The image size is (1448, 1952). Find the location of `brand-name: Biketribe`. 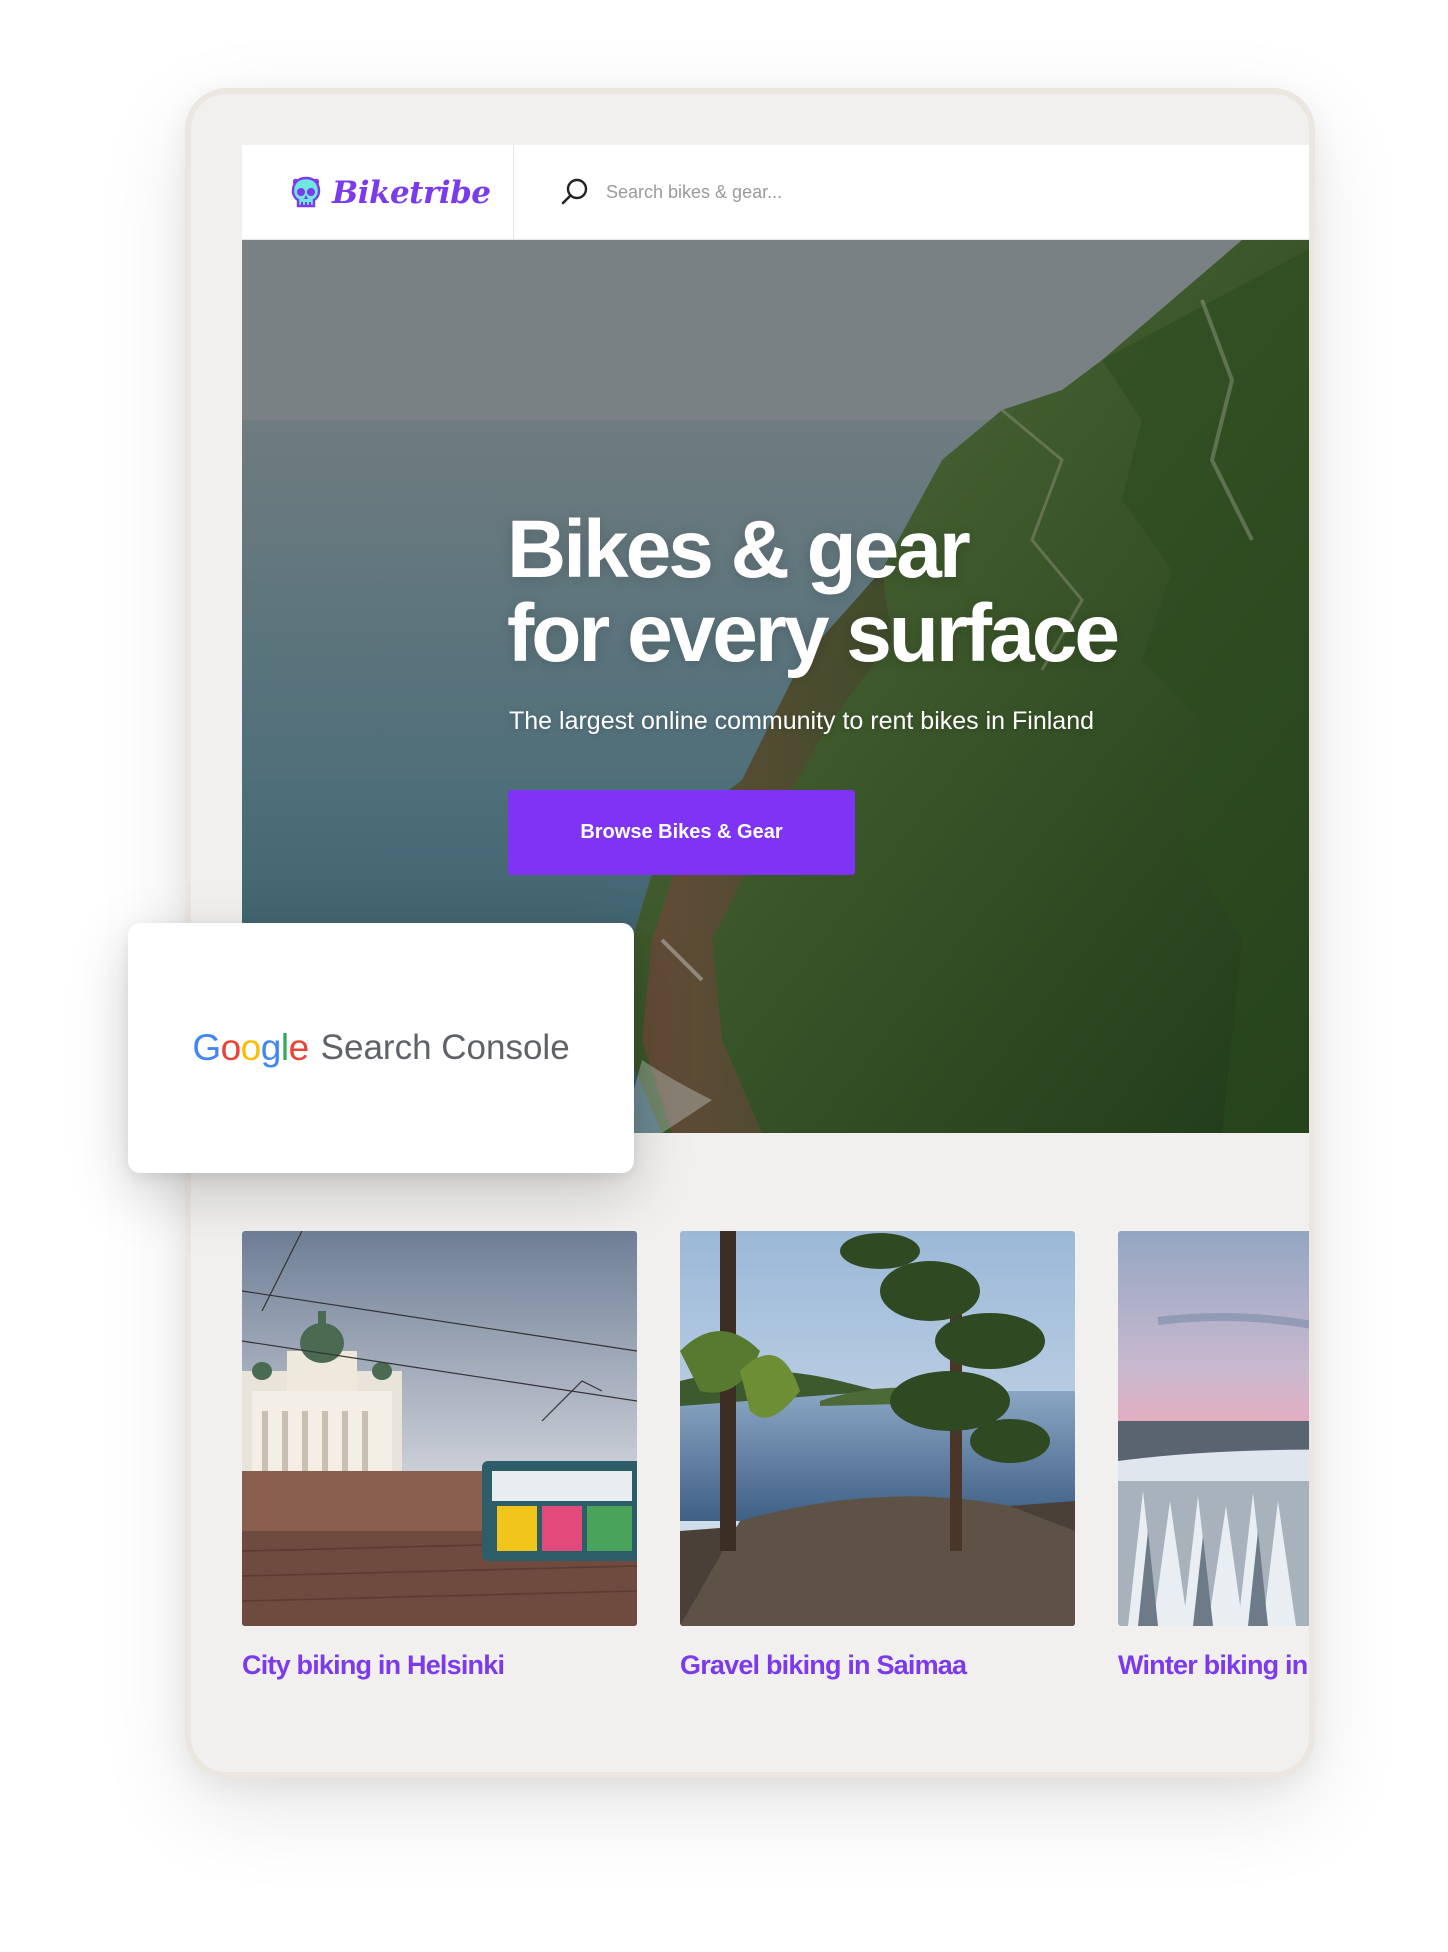

brand-name: Biketribe is located at coordinates (411, 192).